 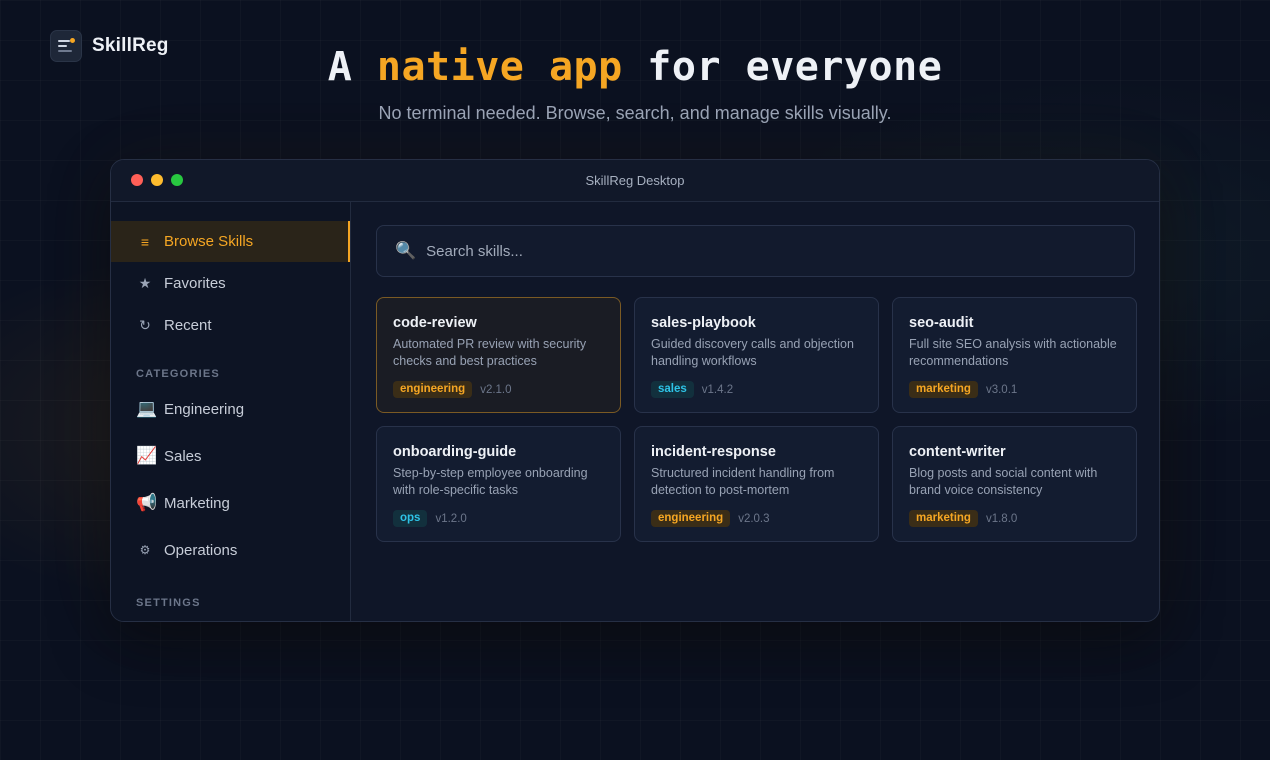 I want to click on search-bar: 🔍, so click(x=755, y=251).